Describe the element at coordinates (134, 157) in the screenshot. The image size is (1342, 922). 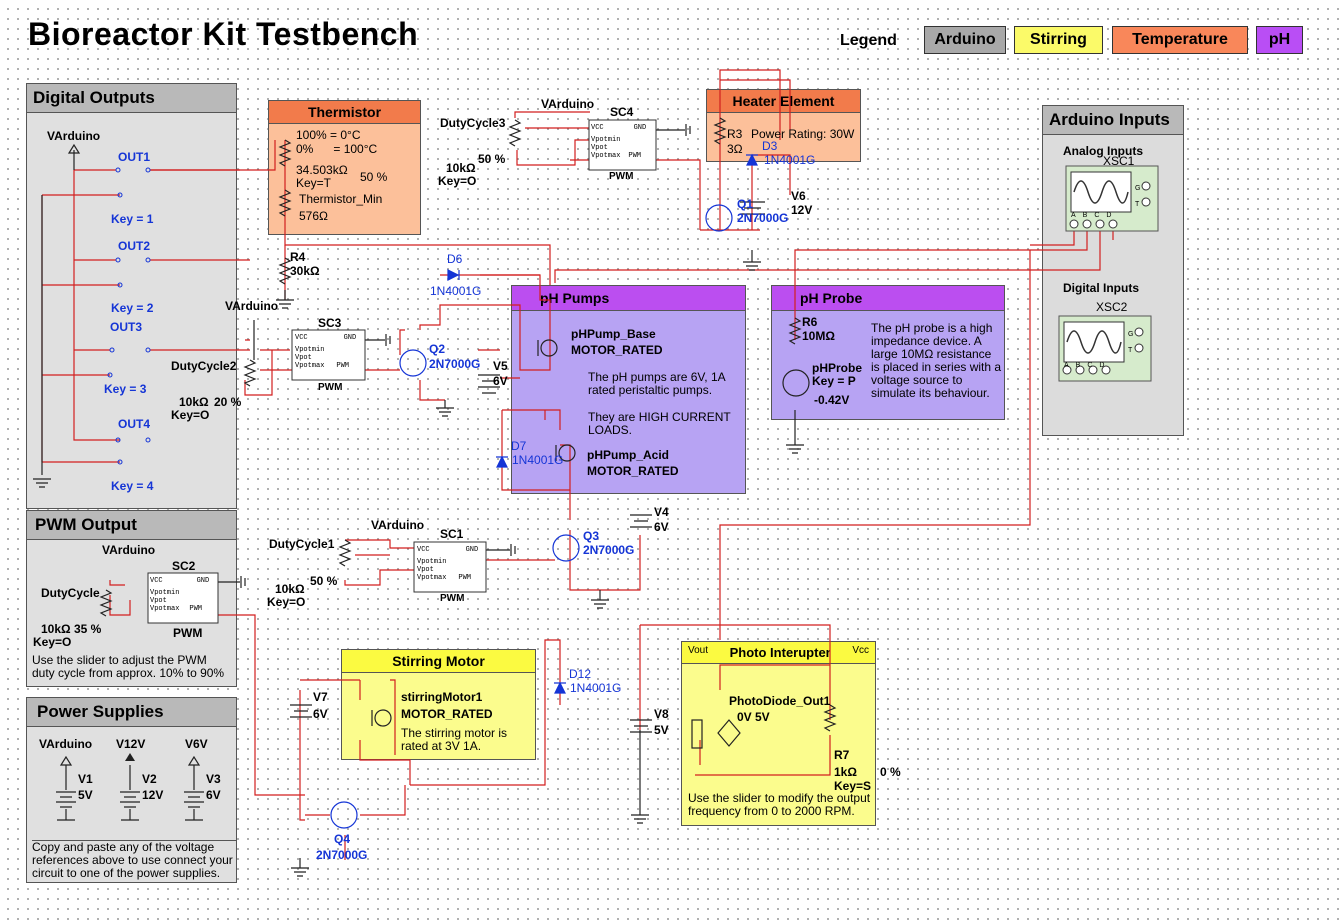
I see `out1-label: OUT1` at that location.